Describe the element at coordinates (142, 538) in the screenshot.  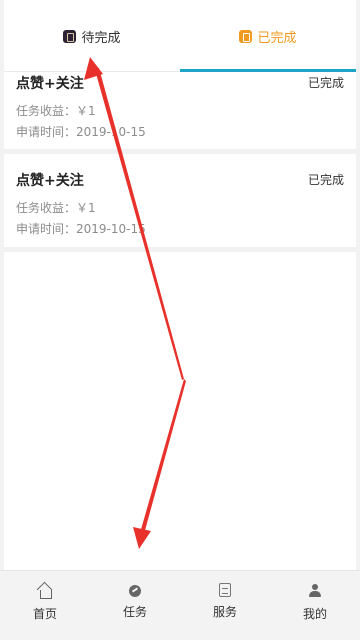
I see `arrowhead-down-icon` at that location.